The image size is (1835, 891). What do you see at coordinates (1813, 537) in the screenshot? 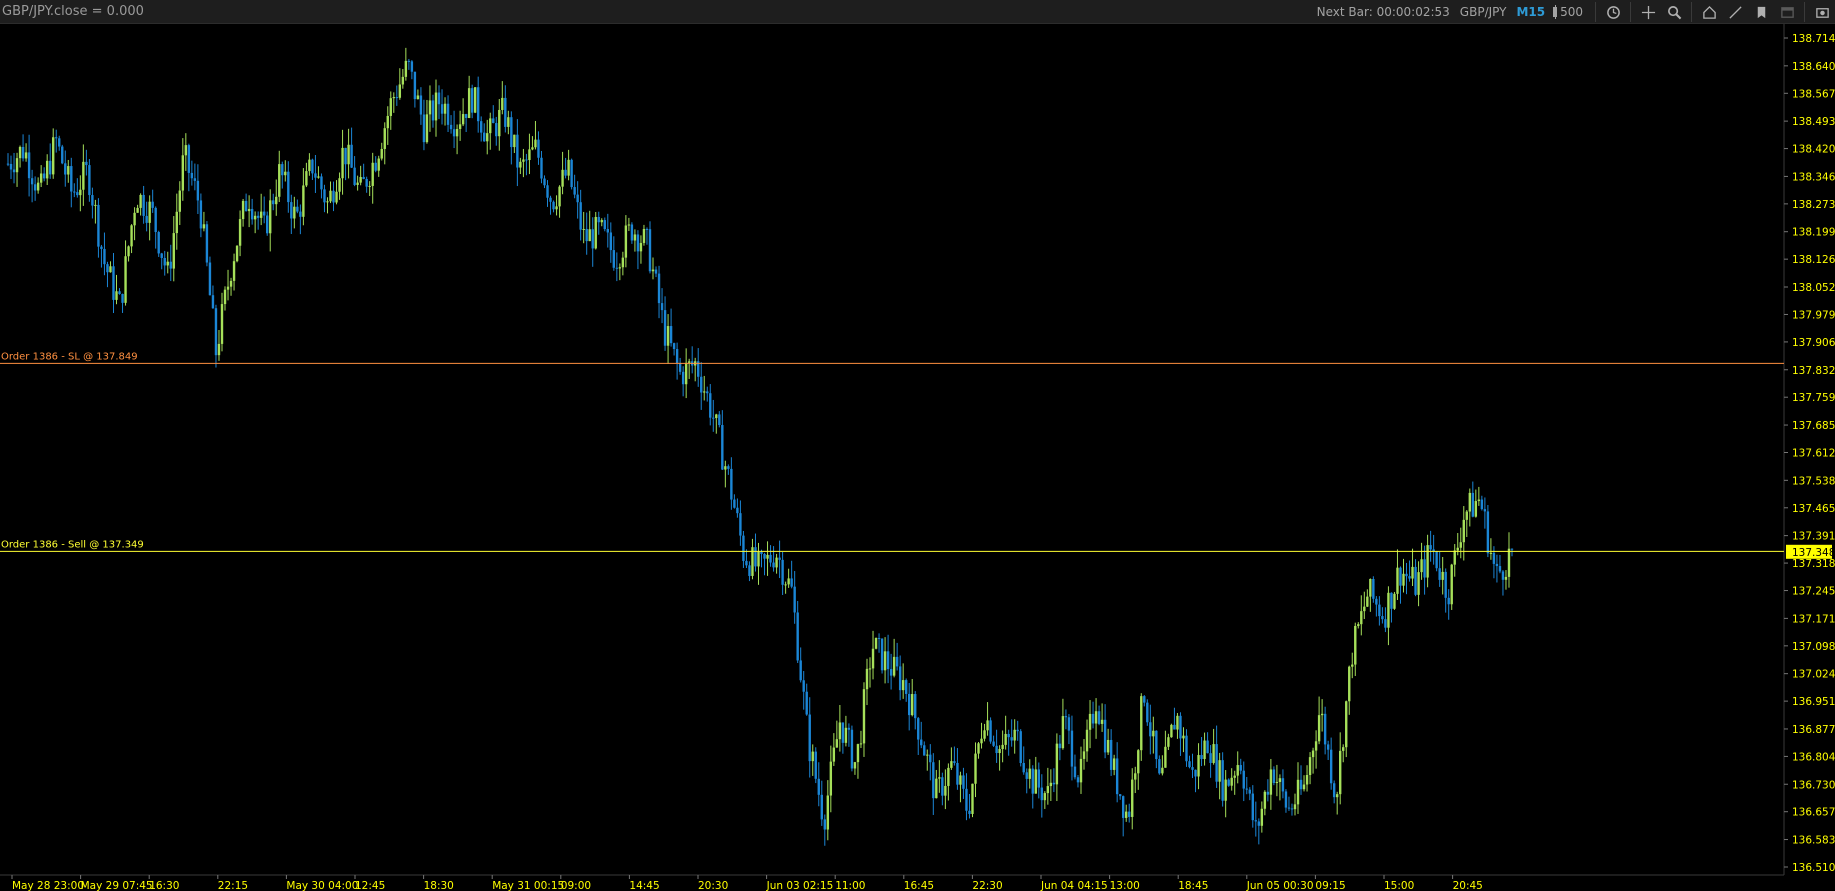
I see `y-tick-label: 137.391` at bounding box center [1813, 537].